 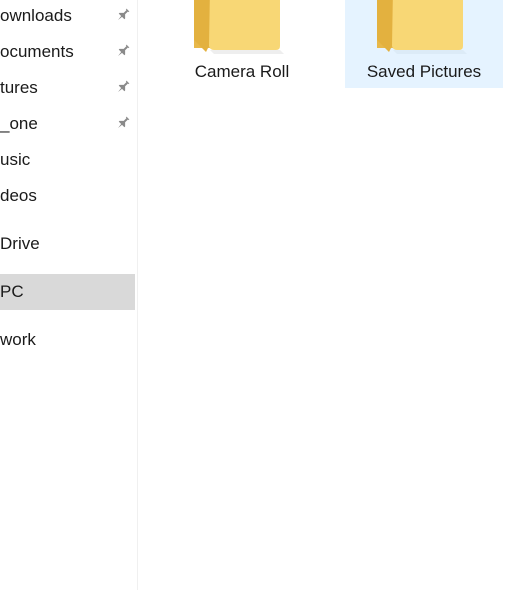 What do you see at coordinates (37, 51) in the screenshot?
I see `nav-item-label: ocuments` at bounding box center [37, 51].